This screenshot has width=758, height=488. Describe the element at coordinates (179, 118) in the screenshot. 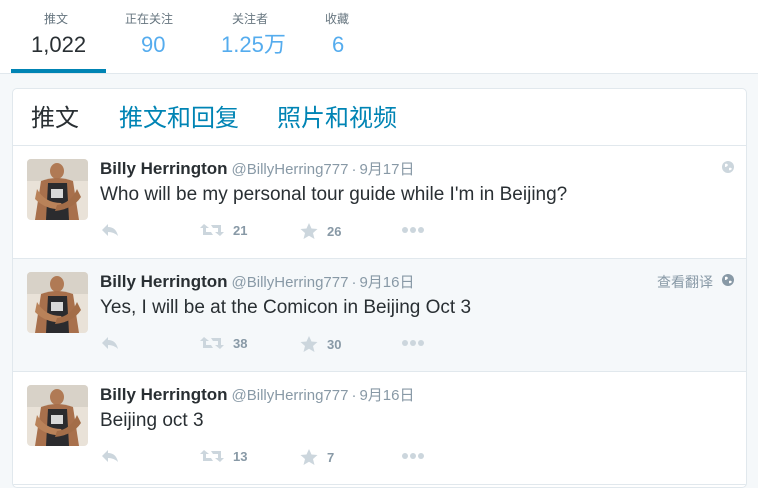

I see `tab-tweets-and-replies: 推文和回复` at that location.